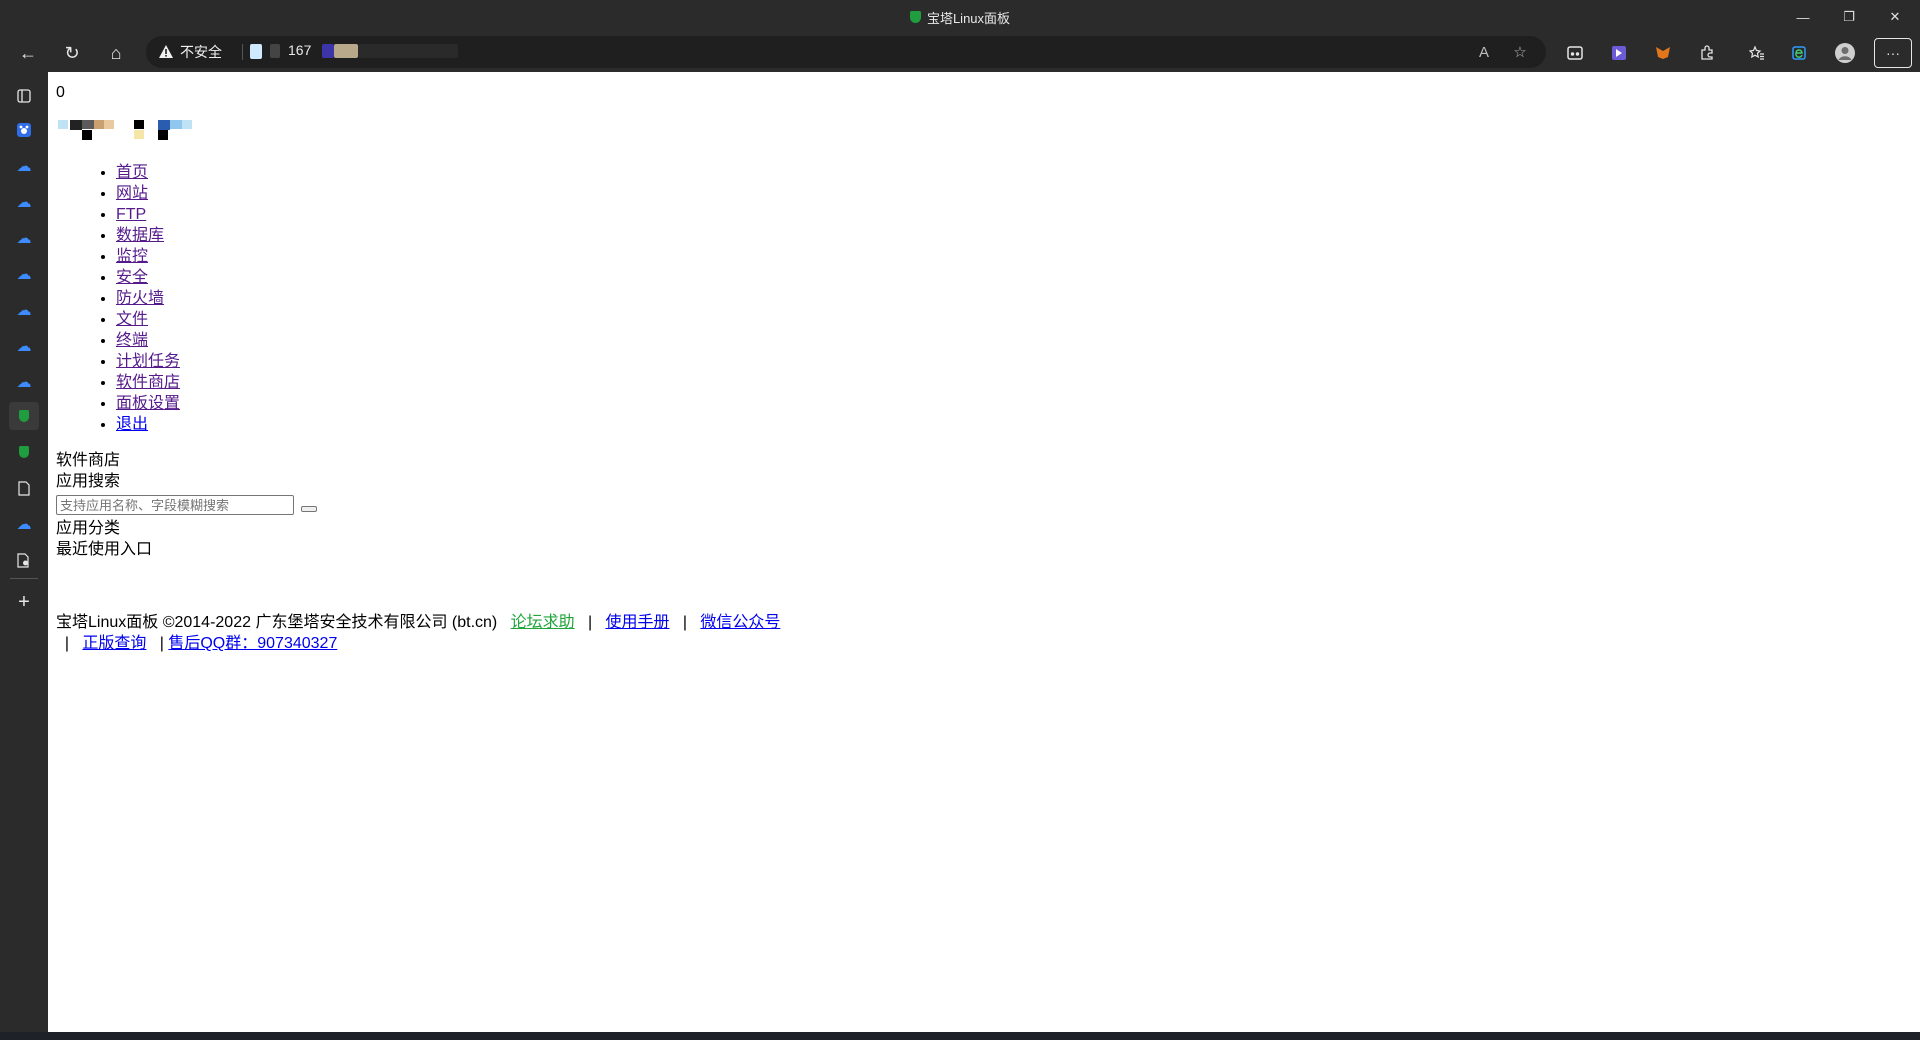  I want to click on nav-item: FTP, so click(148, 214).